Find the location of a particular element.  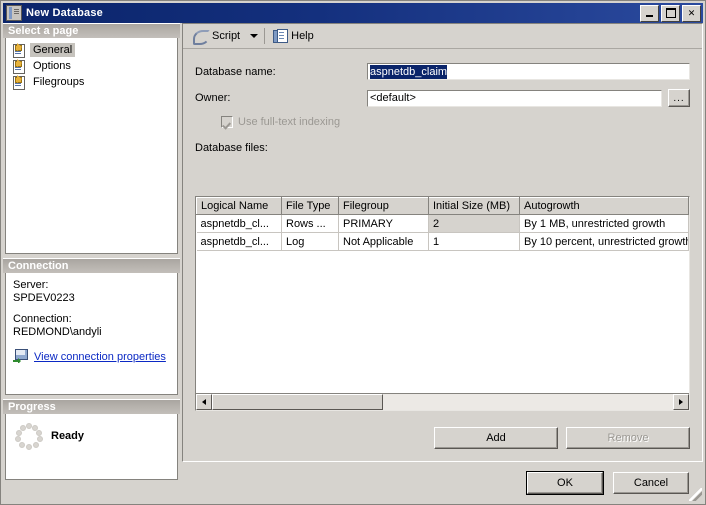

script-icon is located at coordinates (201, 37).